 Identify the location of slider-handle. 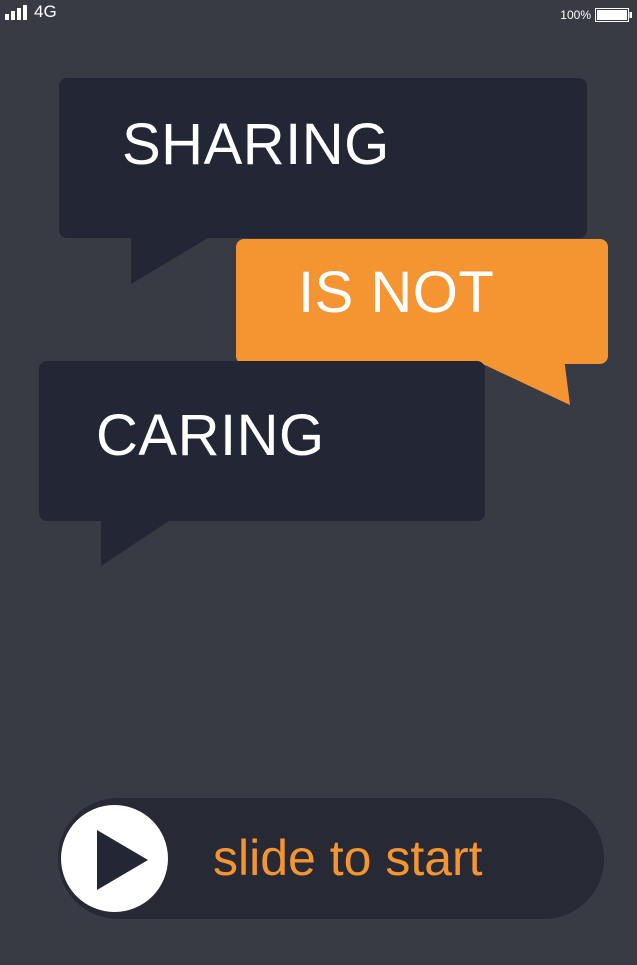
(114, 858).